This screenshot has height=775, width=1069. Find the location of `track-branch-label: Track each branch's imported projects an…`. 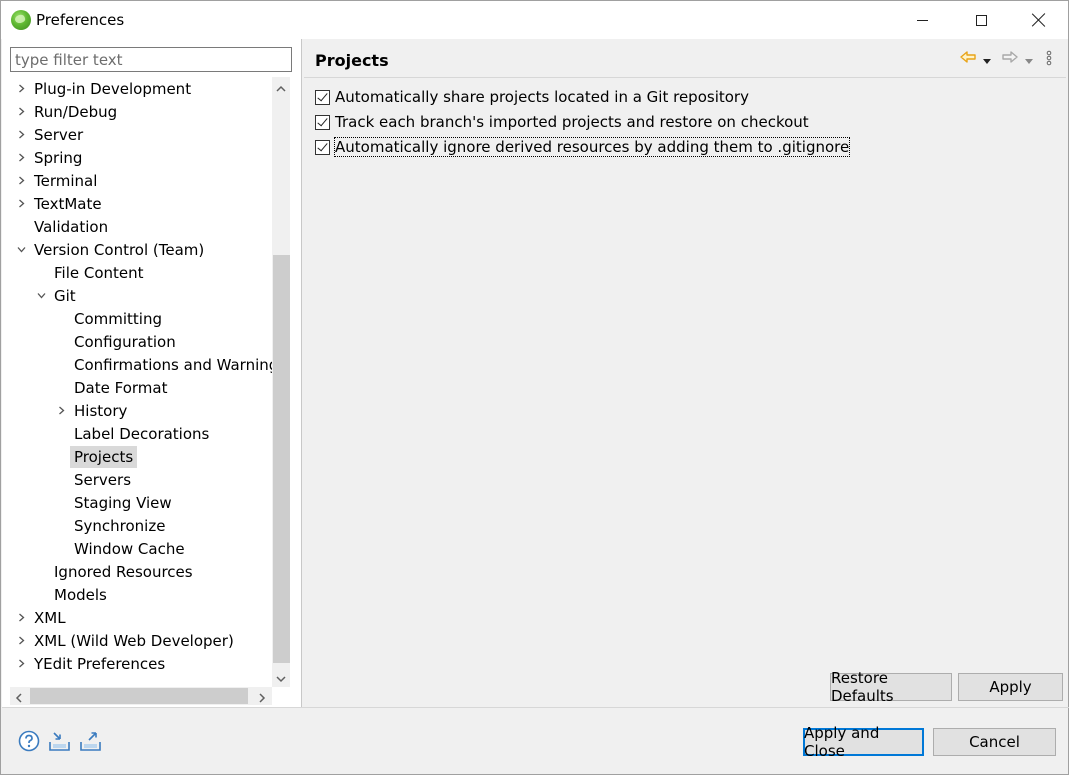

track-branch-label: Track each branch's imported projects an… is located at coordinates (572, 122).